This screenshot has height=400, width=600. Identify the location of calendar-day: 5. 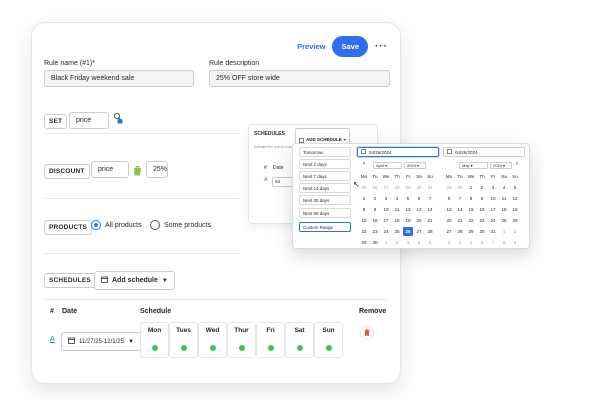
(515, 187).